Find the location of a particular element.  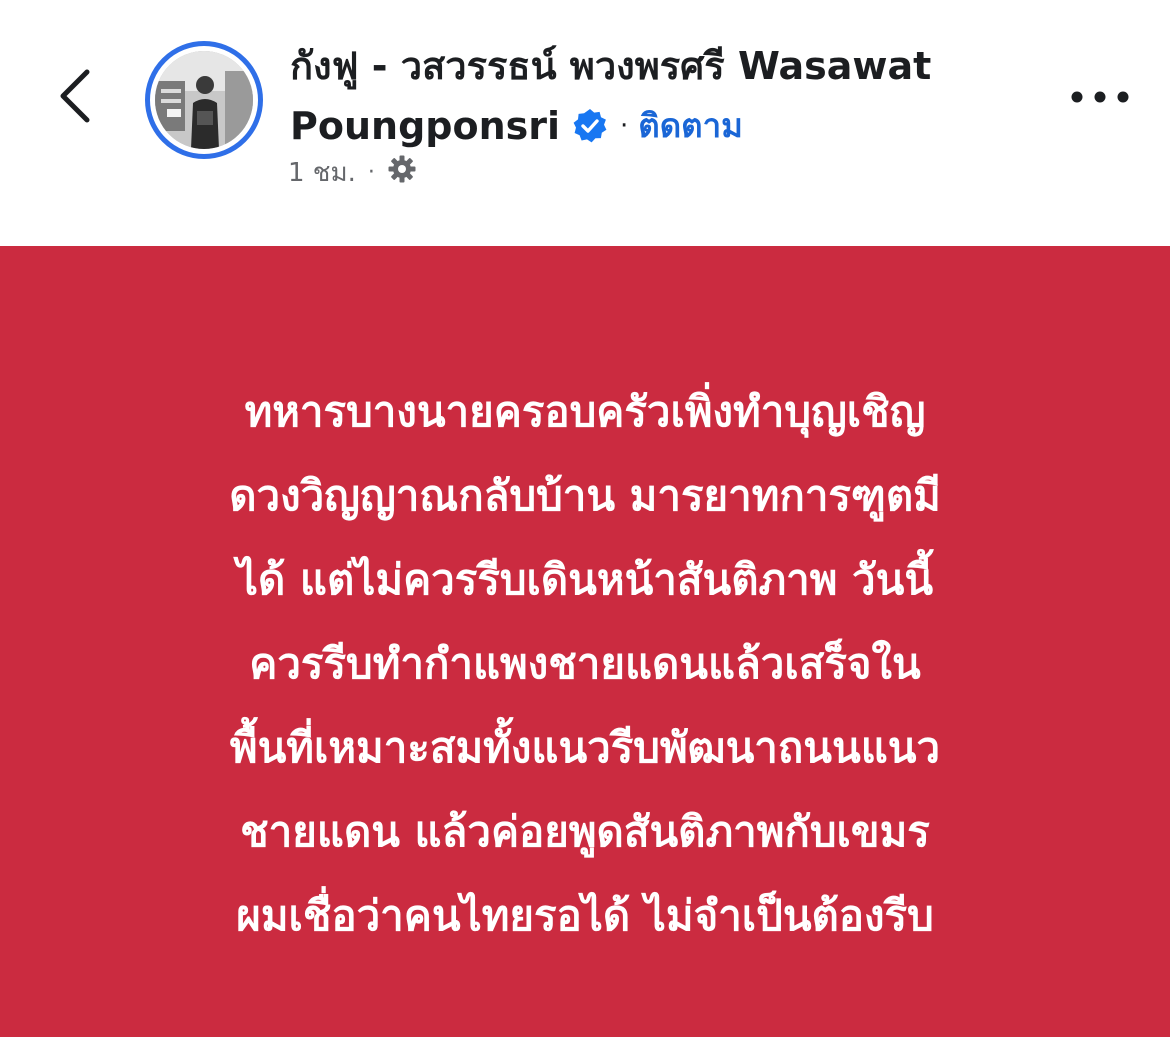

post-text-line: ควรรีบทำกำแพงชายแดนแล้วเสร็จใน is located at coordinates (585, 663).